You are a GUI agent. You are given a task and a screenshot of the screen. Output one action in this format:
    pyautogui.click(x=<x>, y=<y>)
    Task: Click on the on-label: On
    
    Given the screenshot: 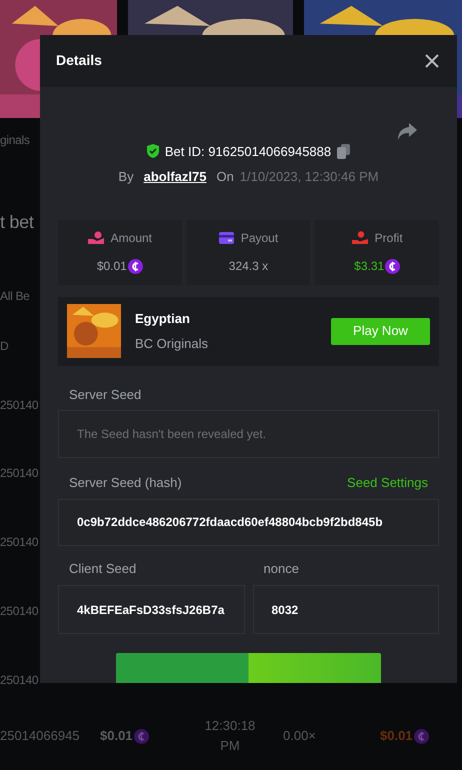 What is the action you would take?
    pyautogui.click(x=225, y=177)
    